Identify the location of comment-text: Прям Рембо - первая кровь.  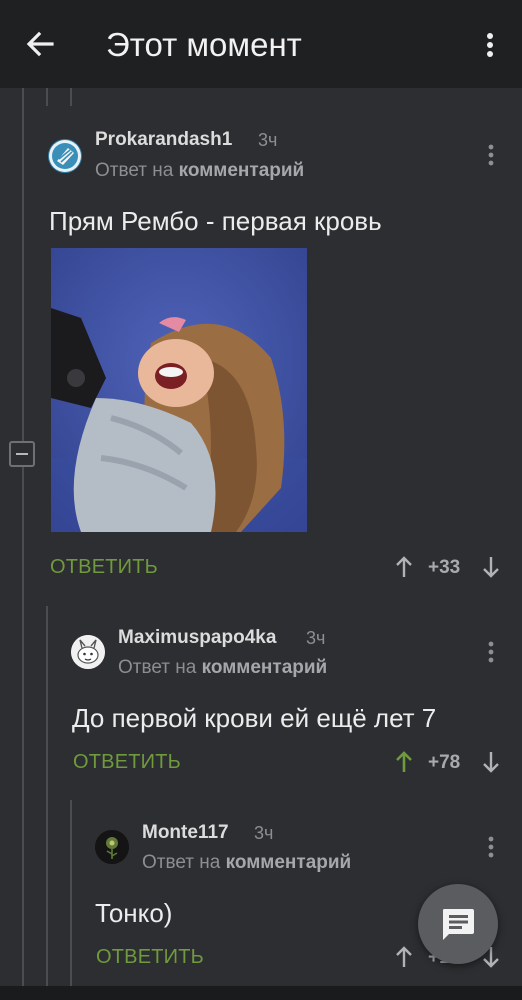
(215, 221).